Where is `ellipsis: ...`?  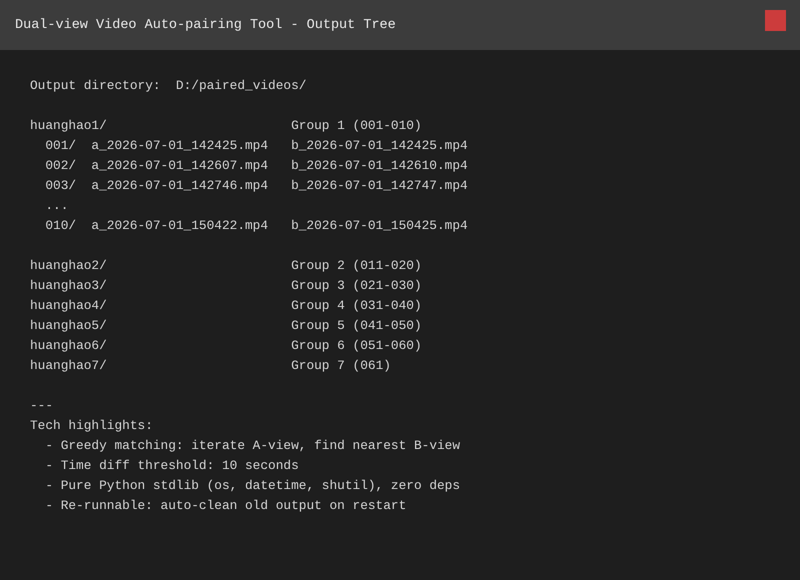
ellipsis: ... is located at coordinates (56, 206).